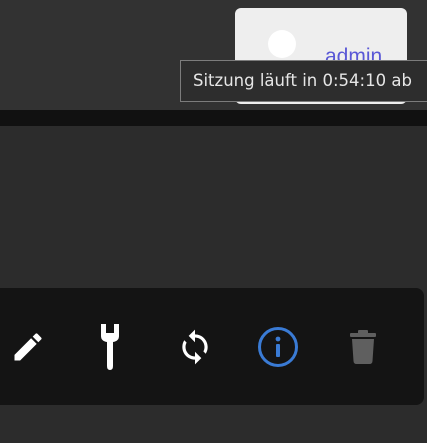 Image resolution: width=427 pixels, height=443 pixels. What do you see at coordinates (213, 118) in the screenshot?
I see `header-divider` at bounding box center [213, 118].